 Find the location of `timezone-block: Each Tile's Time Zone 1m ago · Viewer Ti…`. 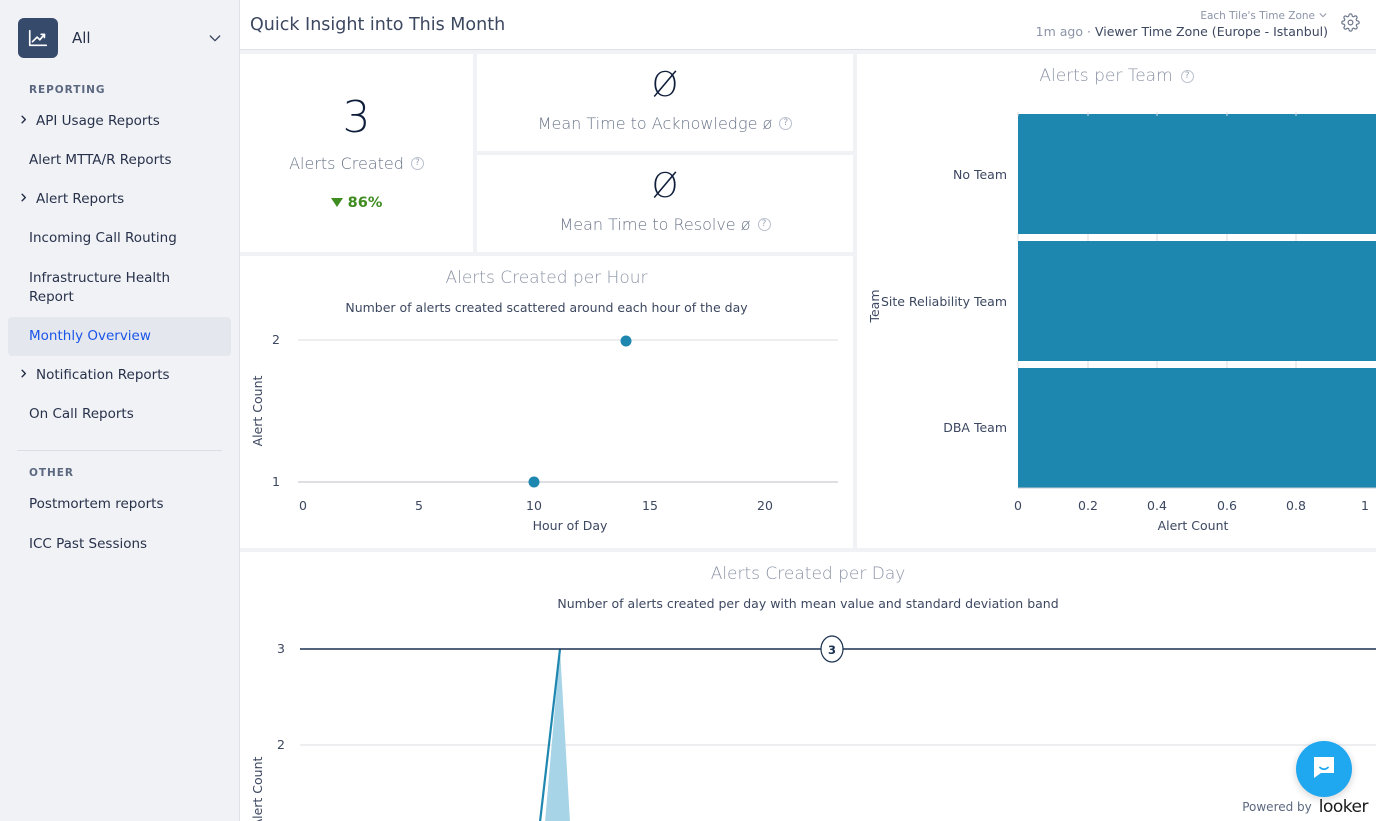

timezone-block: Each Tile's Time Zone 1m ago · Viewer Ti… is located at coordinates (1185, 25).